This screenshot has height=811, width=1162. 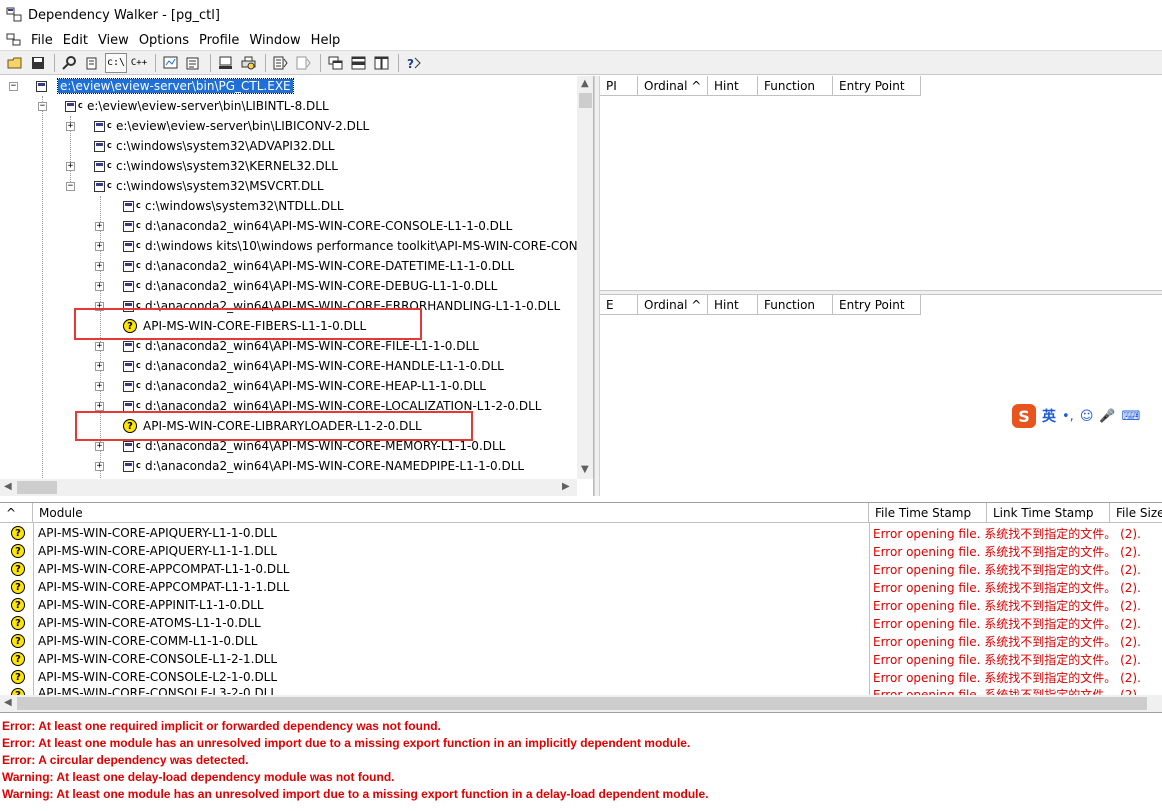 I want to click on export-pane: E Ordinal ^ Hint Function Entry Point, so click(x=881, y=395).